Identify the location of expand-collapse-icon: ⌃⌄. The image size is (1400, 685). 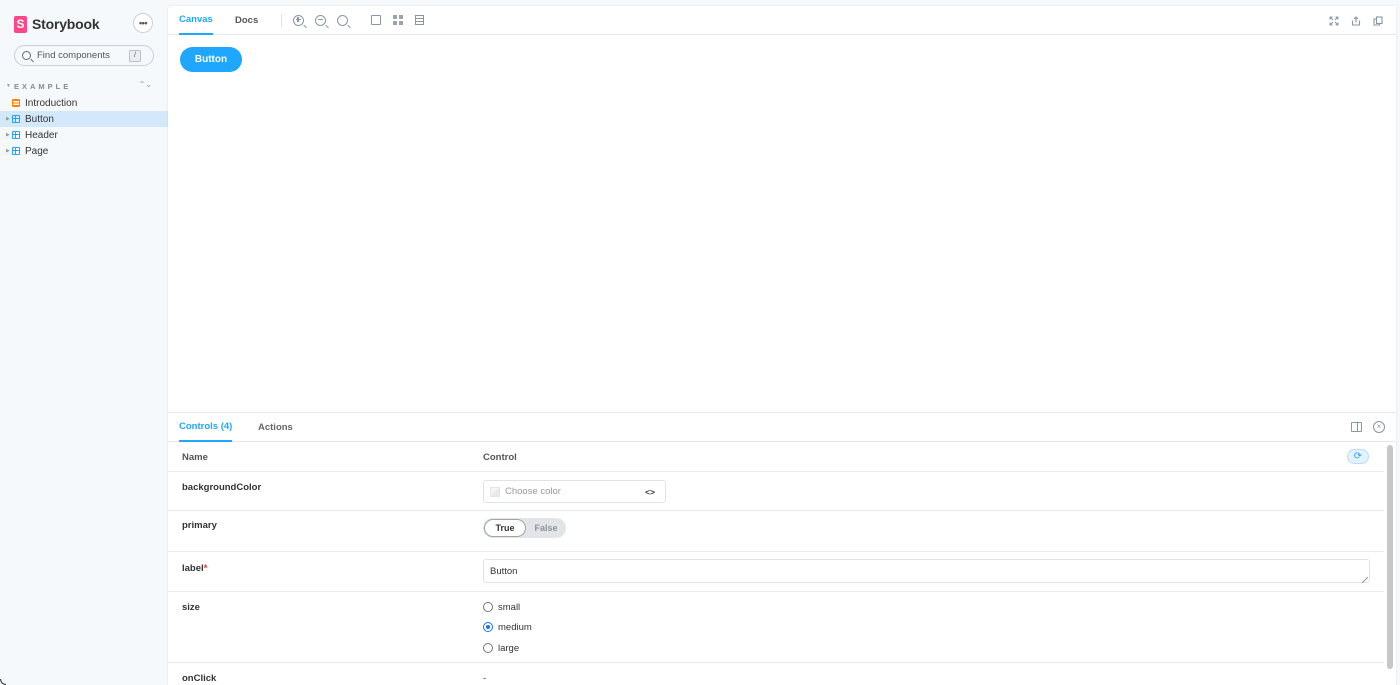
(145, 84).